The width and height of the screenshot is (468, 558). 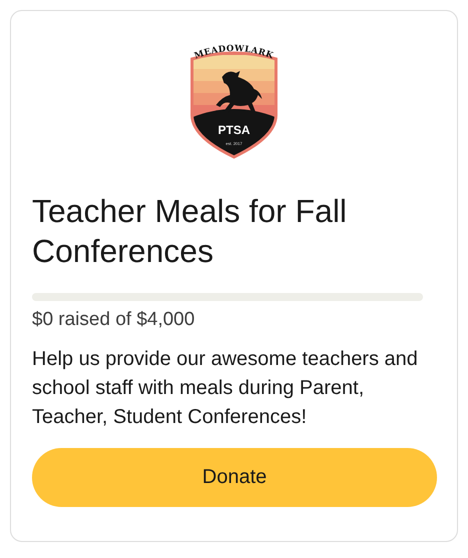 What do you see at coordinates (234, 130) in the screenshot?
I see `logo-text: PTSA` at bounding box center [234, 130].